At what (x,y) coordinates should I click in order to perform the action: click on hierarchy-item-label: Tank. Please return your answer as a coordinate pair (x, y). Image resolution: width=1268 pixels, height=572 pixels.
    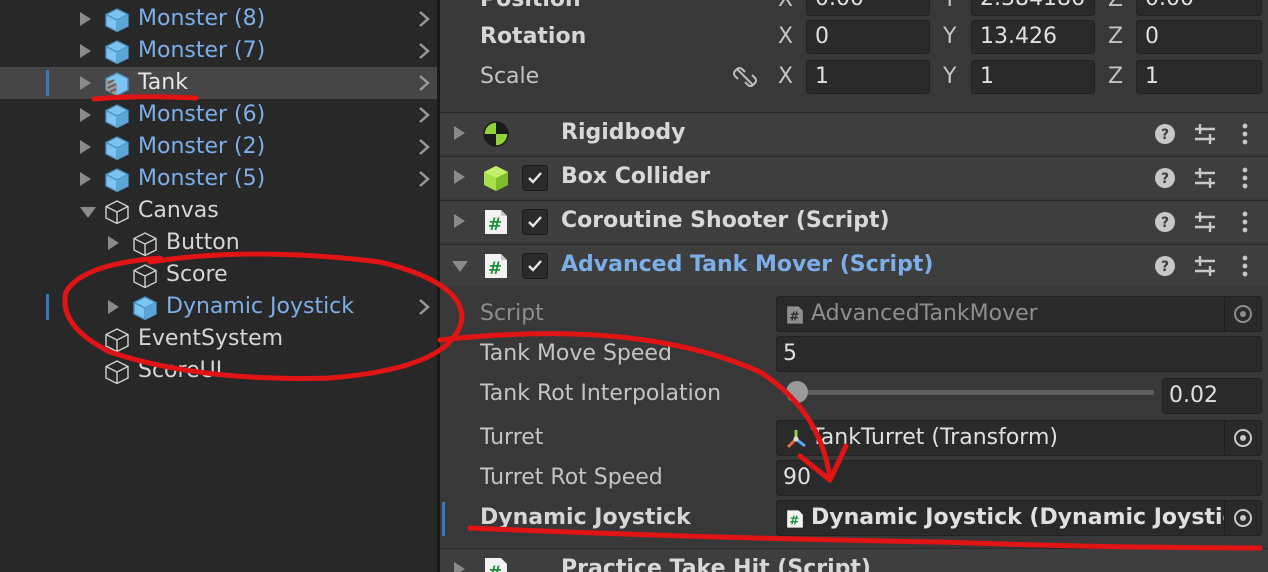
    Looking at the image, I should click on (163, 82).